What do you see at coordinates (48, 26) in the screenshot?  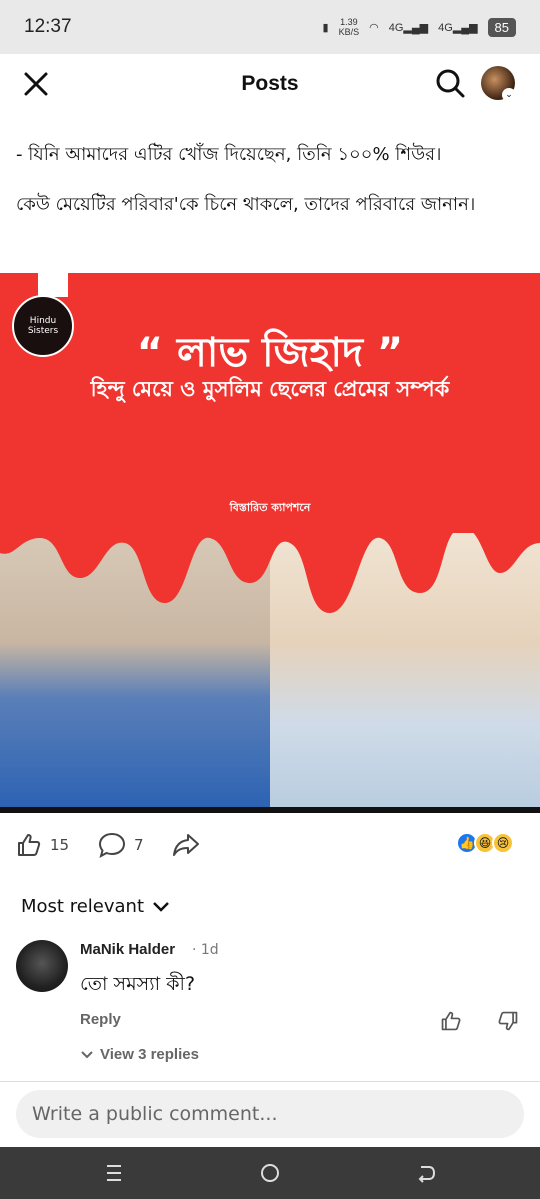 I see `status-time: 12:37` at bounding box center [48, 26].